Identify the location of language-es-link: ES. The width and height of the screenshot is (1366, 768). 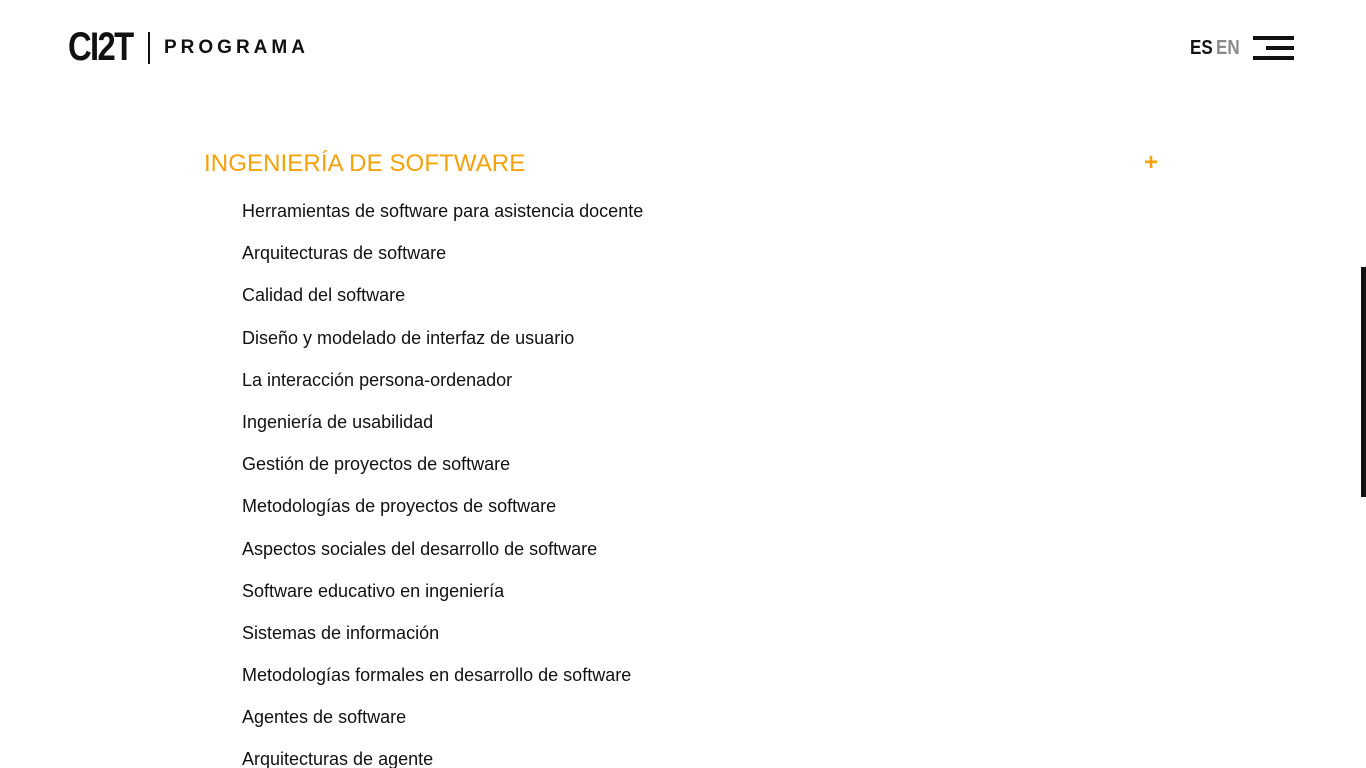
(1201, 48).